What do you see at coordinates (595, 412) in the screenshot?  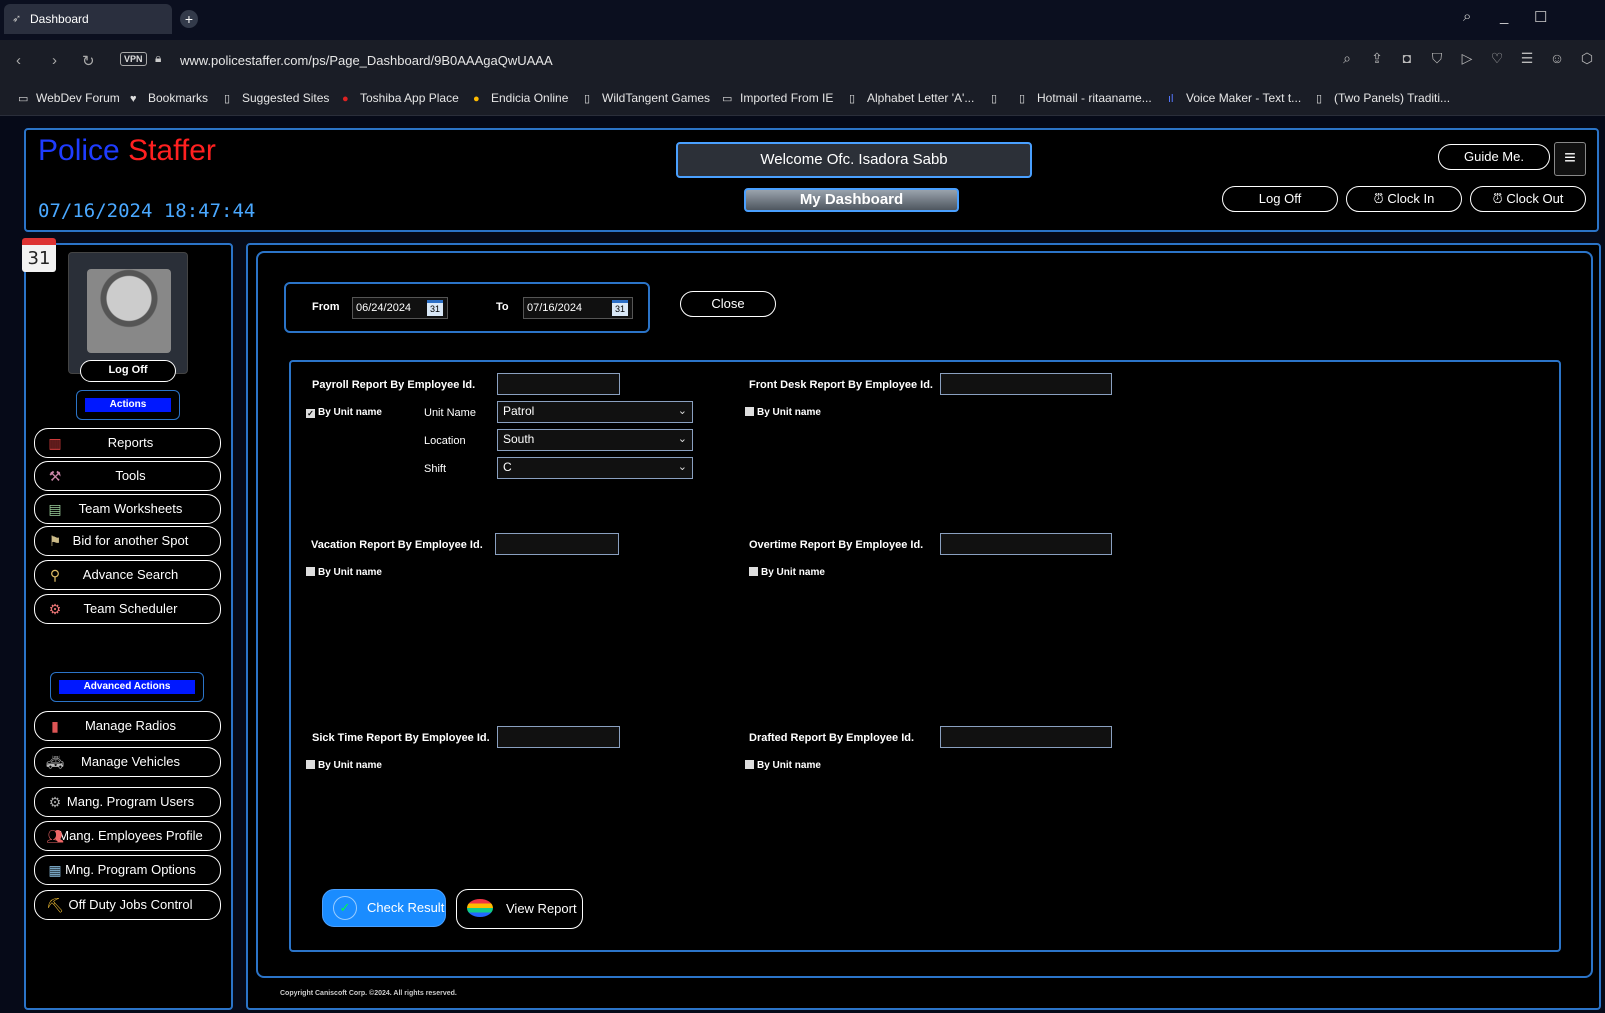 I see `unit-name-select: Patrol ⌄` at bounding box center [595, 412].